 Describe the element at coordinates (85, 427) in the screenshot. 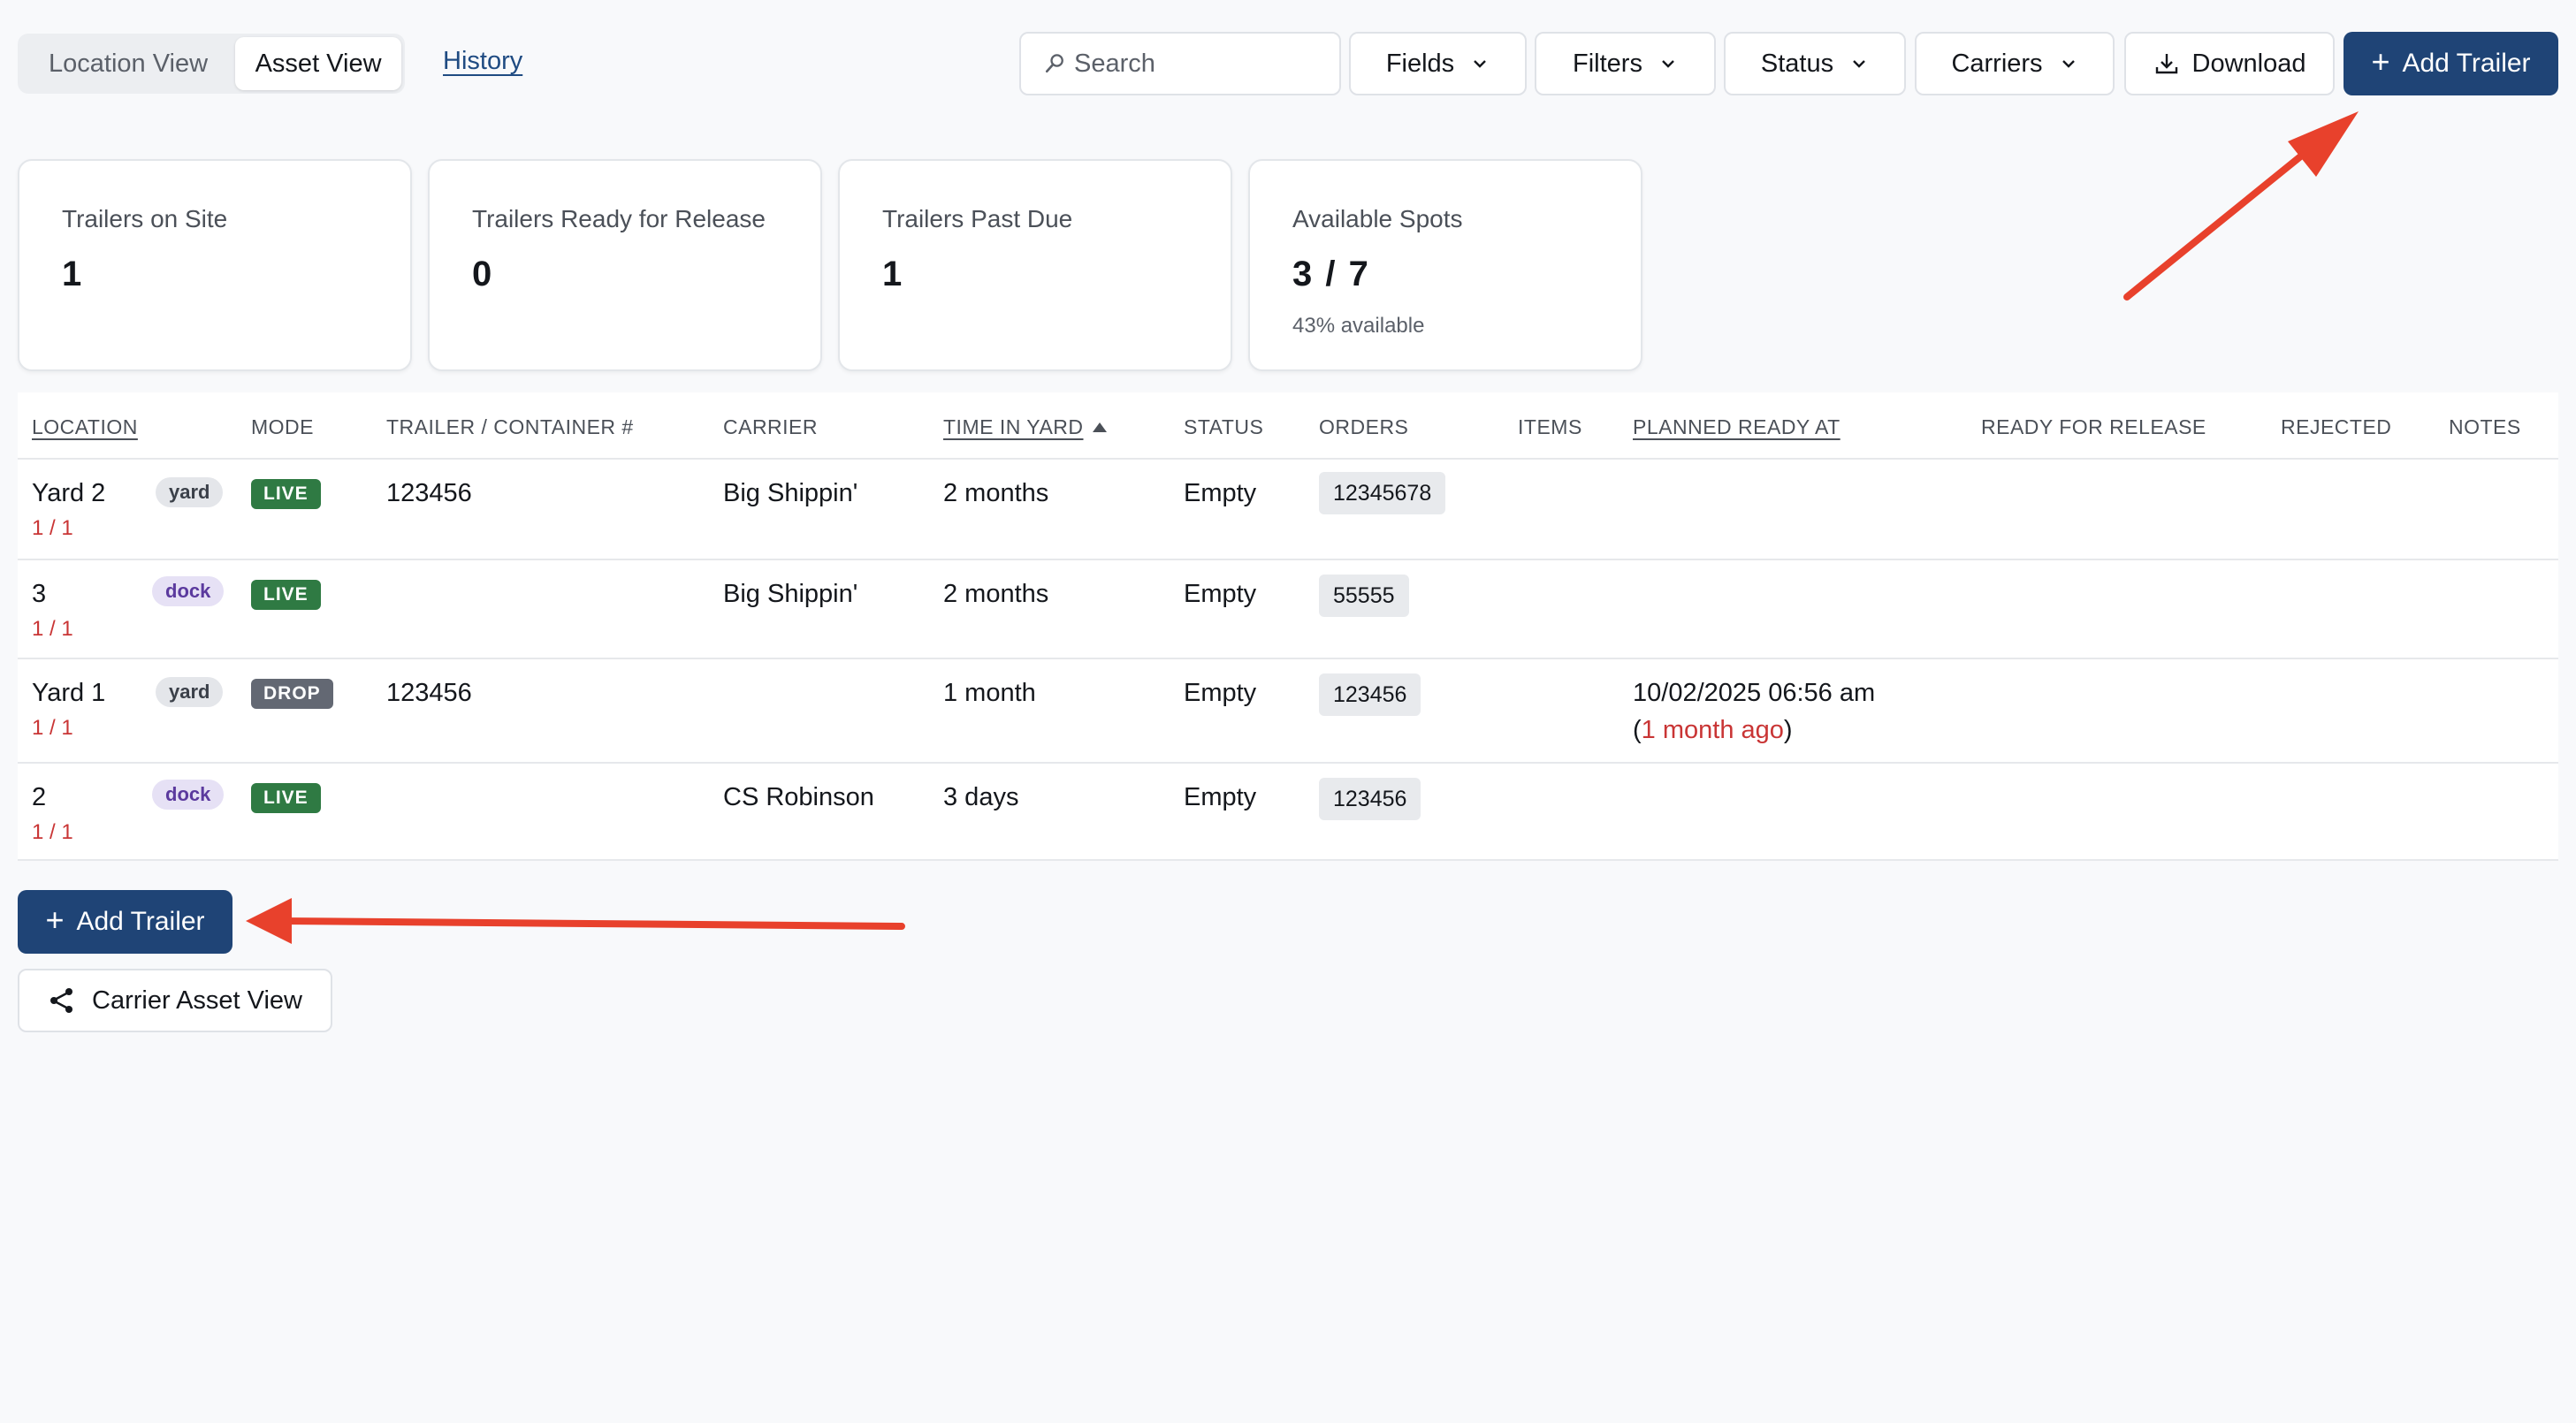

I see `col-header-location: Location` at that location.